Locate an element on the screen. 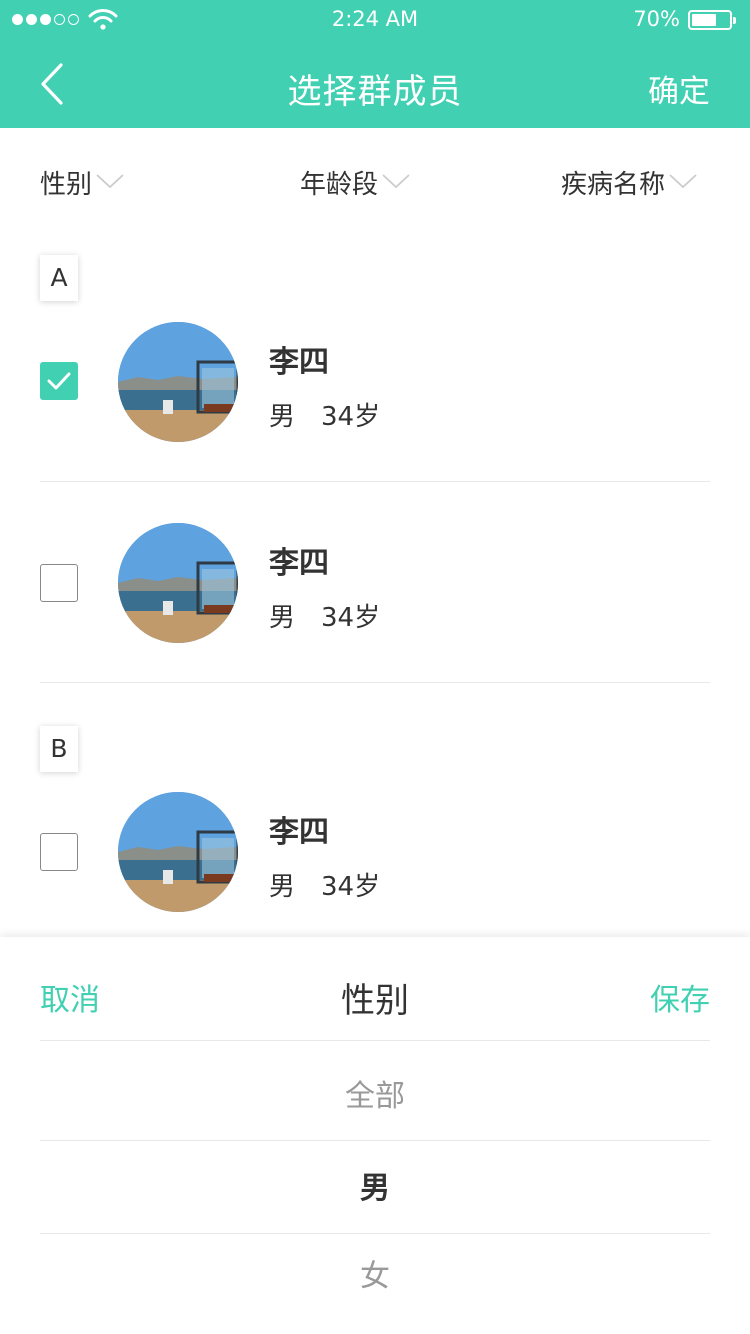  battery-icon is located at coordinates (712, 20).